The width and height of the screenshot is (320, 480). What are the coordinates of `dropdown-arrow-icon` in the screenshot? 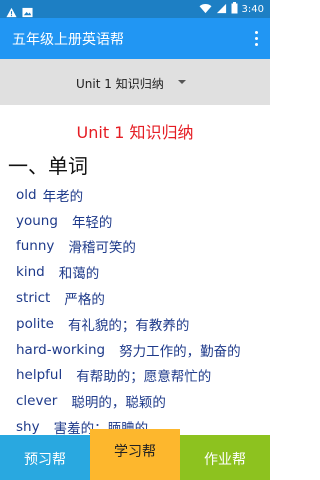 It's located at (182, 82).